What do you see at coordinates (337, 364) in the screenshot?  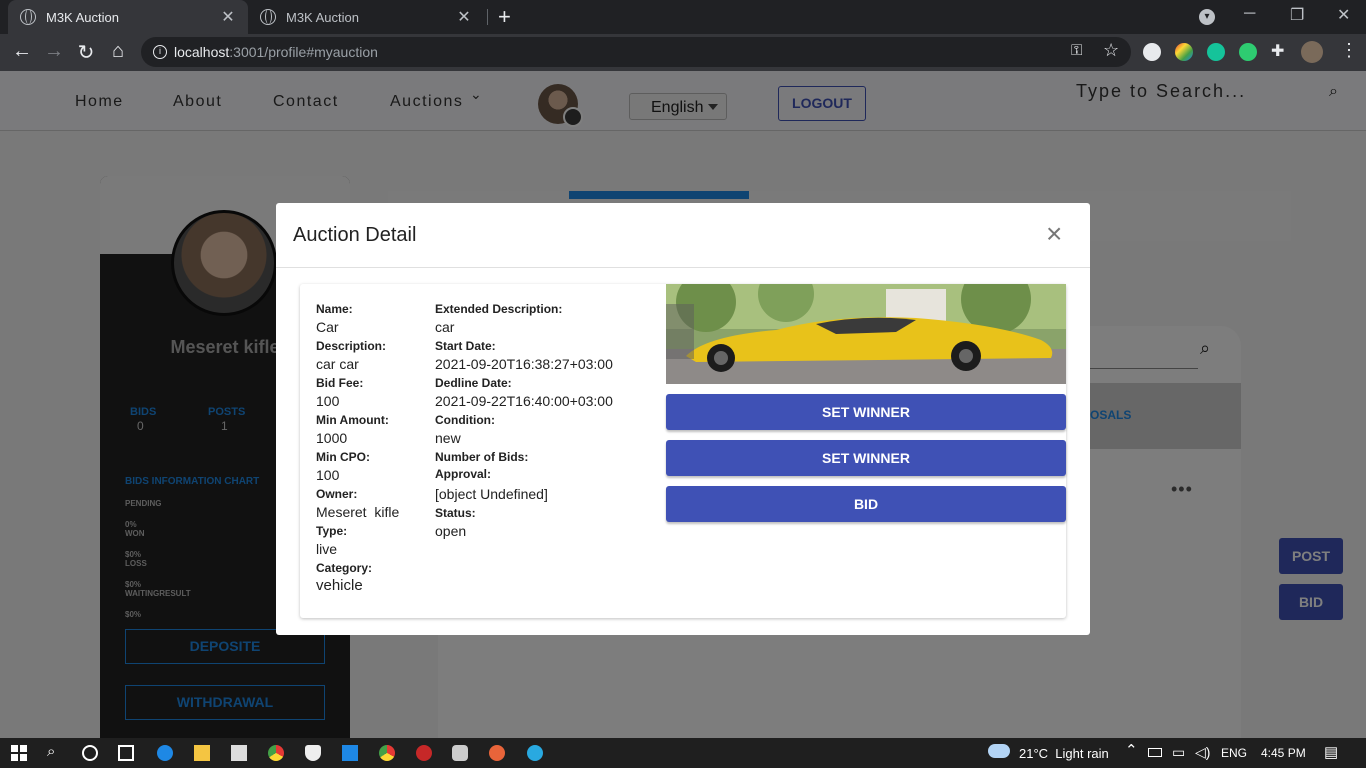 I see `description-value: car car` at bounding box center [337, 364].